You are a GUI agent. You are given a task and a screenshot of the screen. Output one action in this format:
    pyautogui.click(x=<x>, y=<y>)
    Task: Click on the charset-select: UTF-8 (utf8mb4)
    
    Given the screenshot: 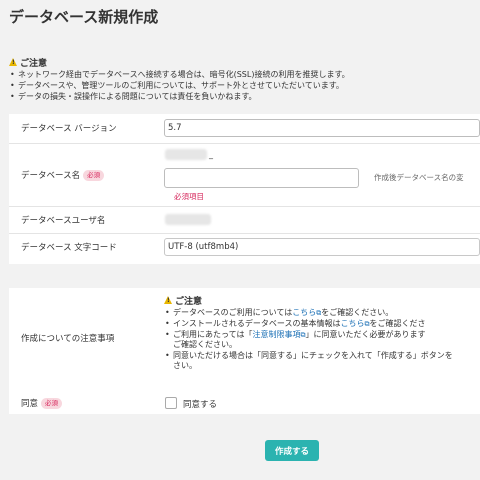 What is the action you would take?
    pyautogui.click(x=322, y=247)
    